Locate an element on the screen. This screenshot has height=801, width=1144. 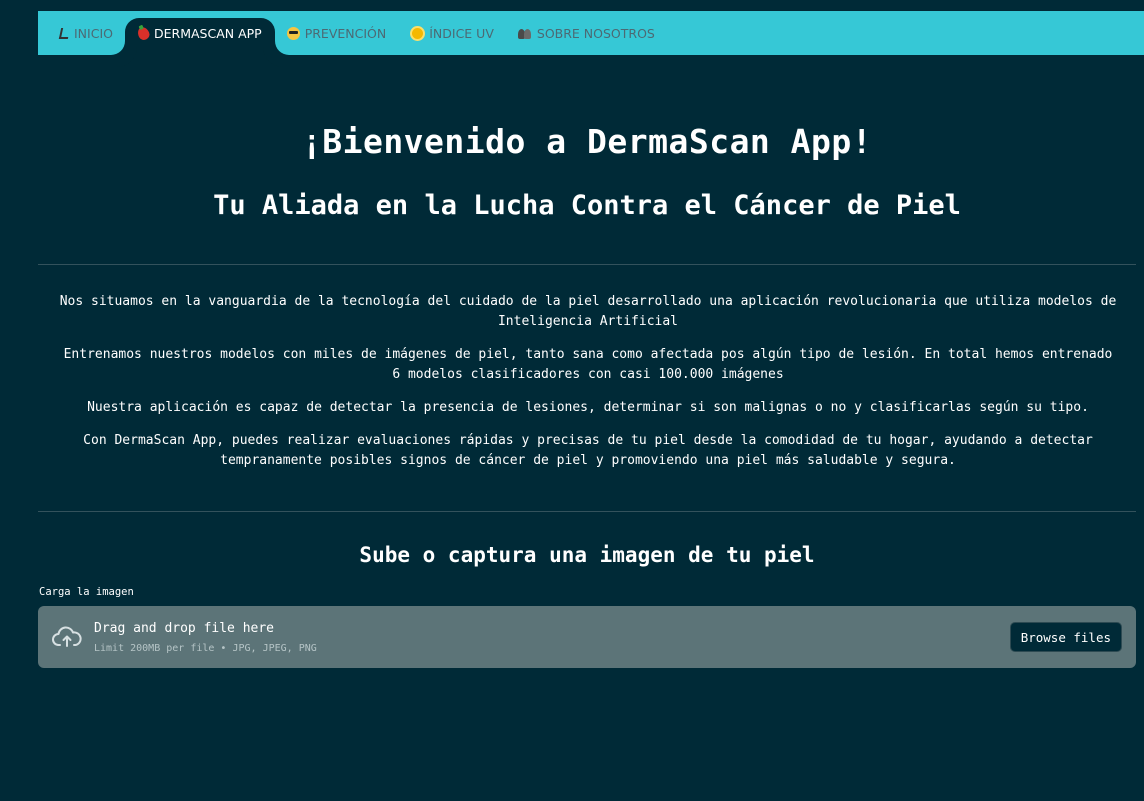
upload-heading: Sube o captura una imagen de tu piel is located at coordinates (587, 555).